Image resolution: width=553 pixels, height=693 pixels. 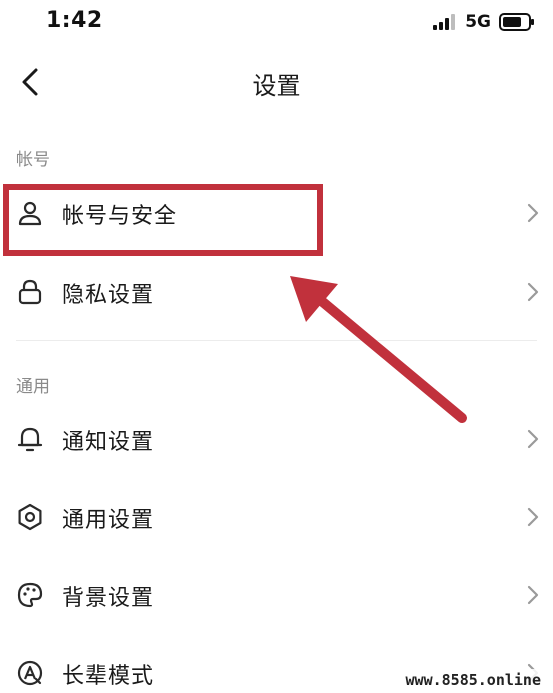 I want to click on page-title: 设置, so click(x=276, y=86).